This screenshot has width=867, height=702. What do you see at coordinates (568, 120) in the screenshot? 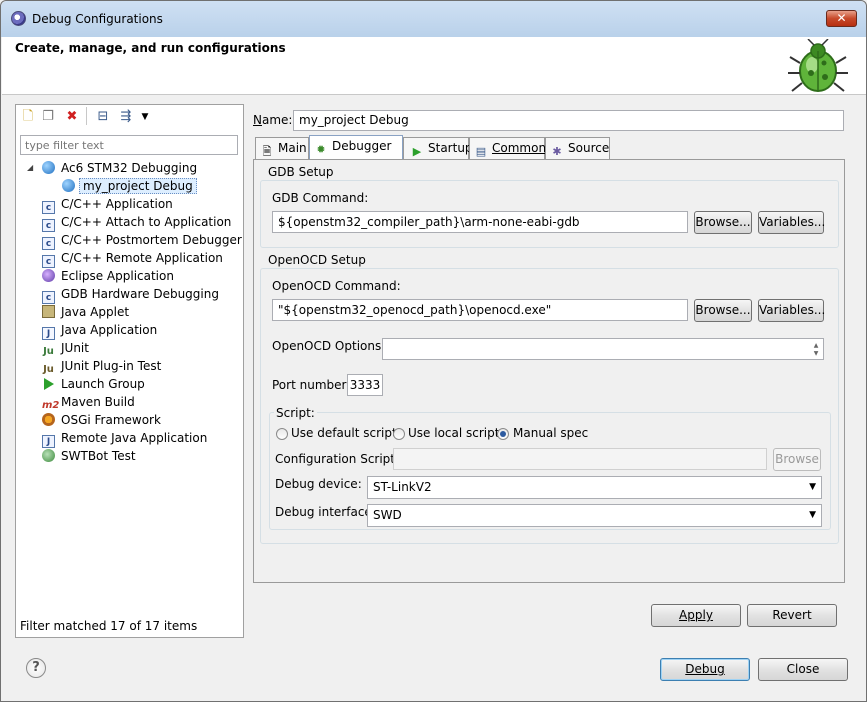
I see `name-input: my_project Debug` at bounding box center [568, 120].